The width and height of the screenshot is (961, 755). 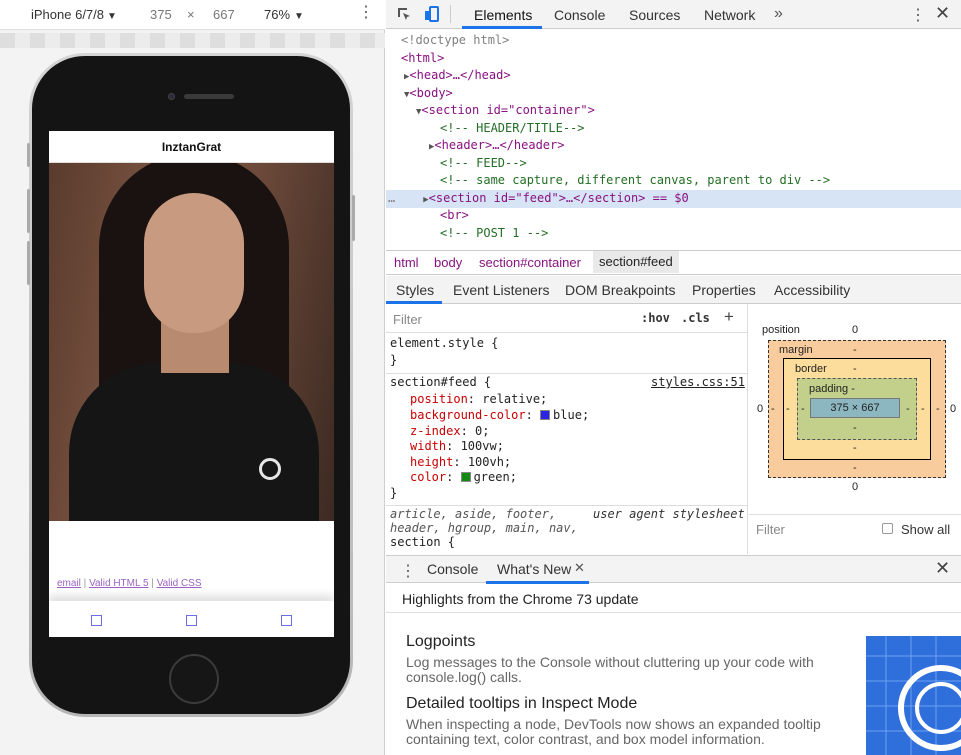 I want to click on dom-node: ▼<body>, so click(x=673, y=94).